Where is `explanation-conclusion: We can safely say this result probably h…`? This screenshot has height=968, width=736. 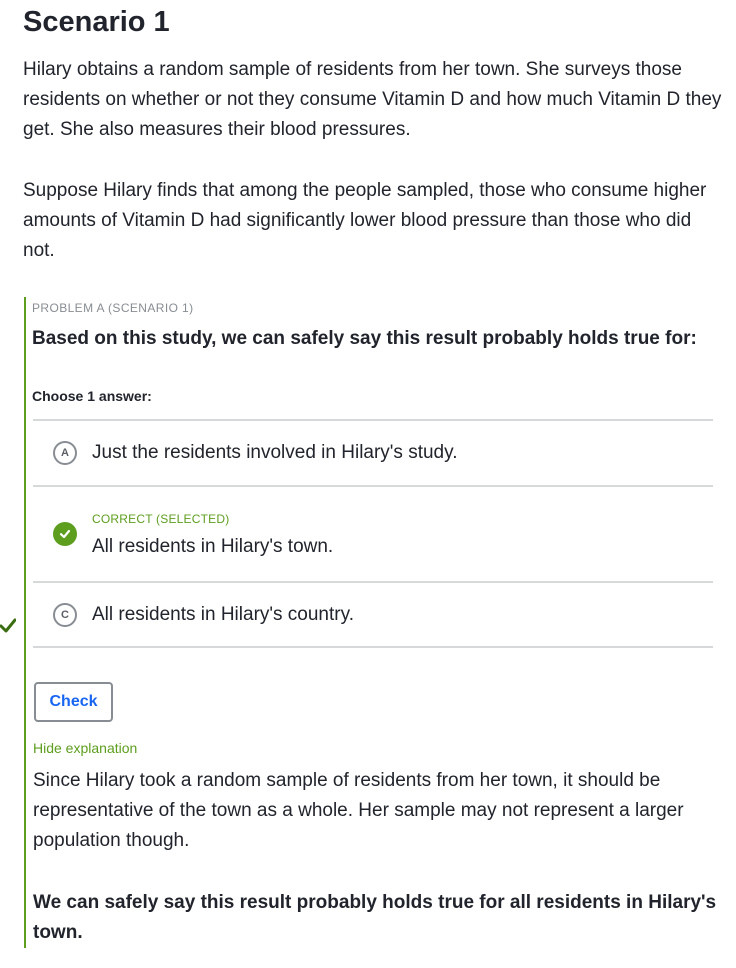
explanation-conclusion: We can safely say this result probably h… is located at coordinates (375, 917).